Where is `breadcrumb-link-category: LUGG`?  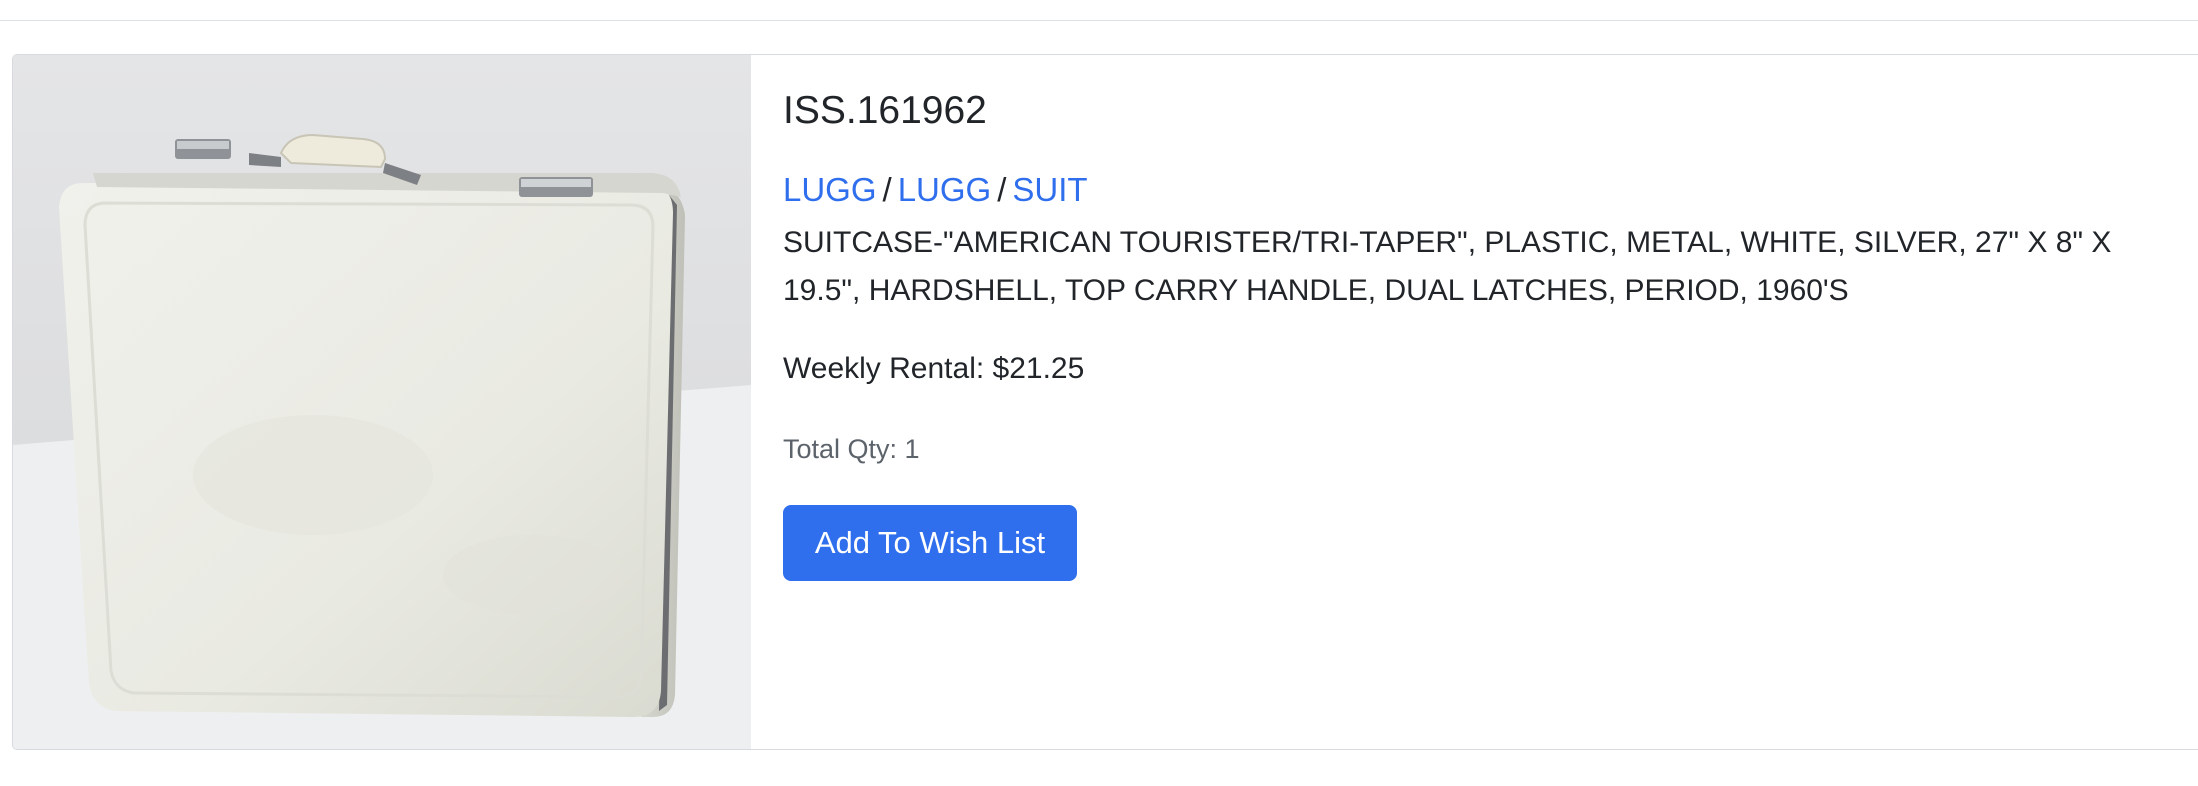 breadcrumb-link-category: LUGG is located at coordinates (830, 189).